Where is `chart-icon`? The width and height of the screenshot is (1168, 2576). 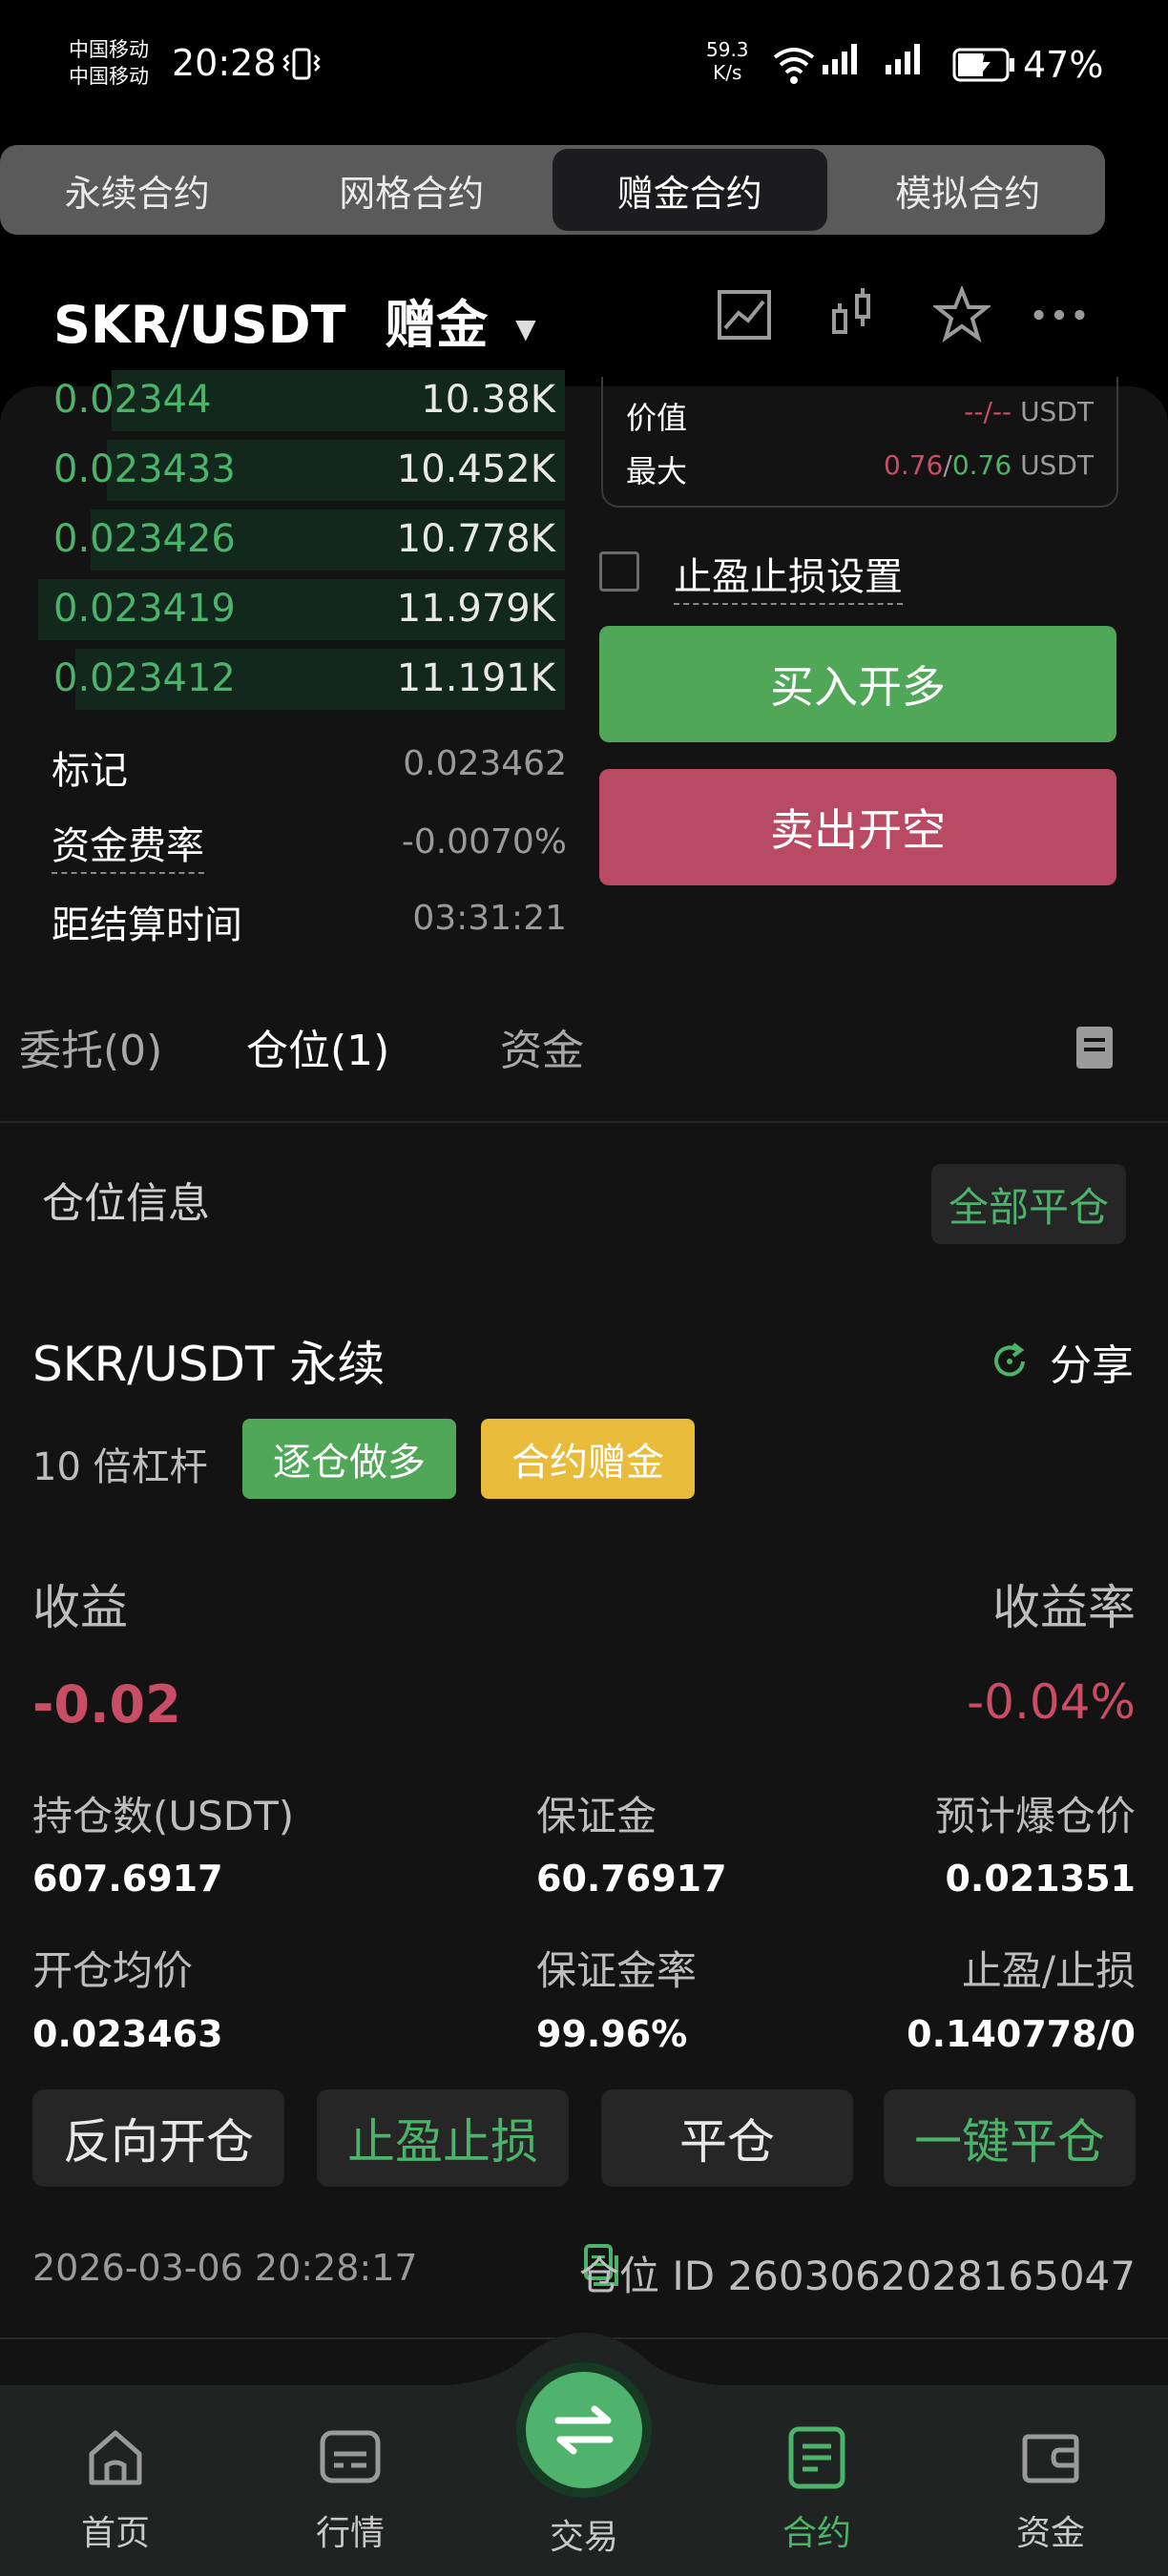 chart-icon is located at coordinates (744, 314).